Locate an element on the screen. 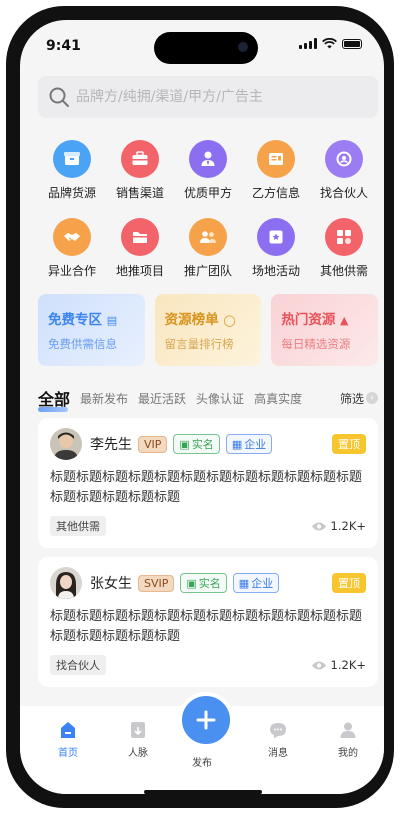 The image size is (404, 818). tab-label: 消息 is located at coordinates (278, 753).